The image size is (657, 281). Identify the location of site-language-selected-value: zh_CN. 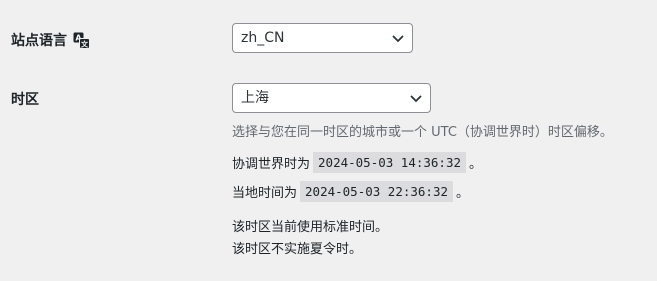
(263, 38).